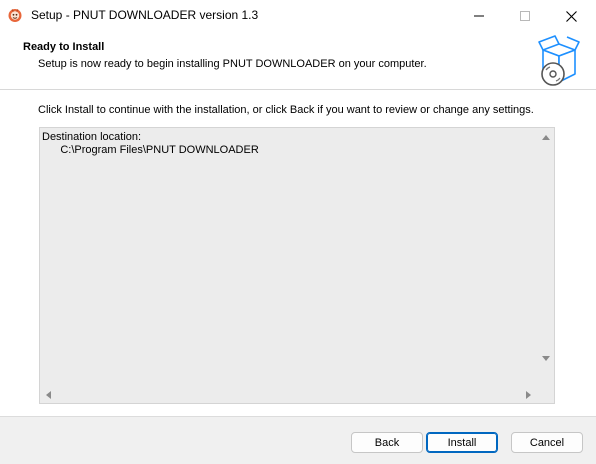 This screenshot has width=596, height=464. I want to click on scrollbar-corner, so click(545, 394).